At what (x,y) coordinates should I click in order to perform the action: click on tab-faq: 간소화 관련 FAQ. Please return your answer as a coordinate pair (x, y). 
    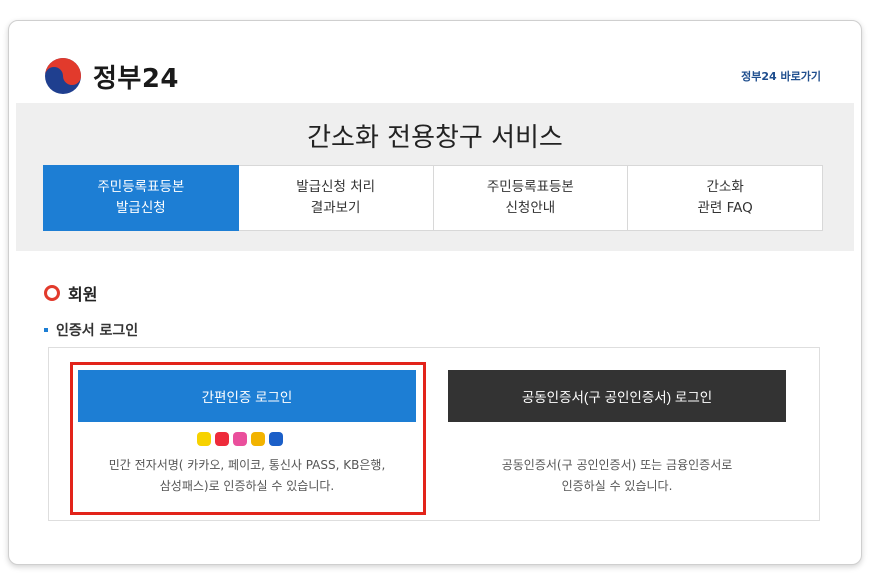
    Looking at the image, I should click on (725, 198).